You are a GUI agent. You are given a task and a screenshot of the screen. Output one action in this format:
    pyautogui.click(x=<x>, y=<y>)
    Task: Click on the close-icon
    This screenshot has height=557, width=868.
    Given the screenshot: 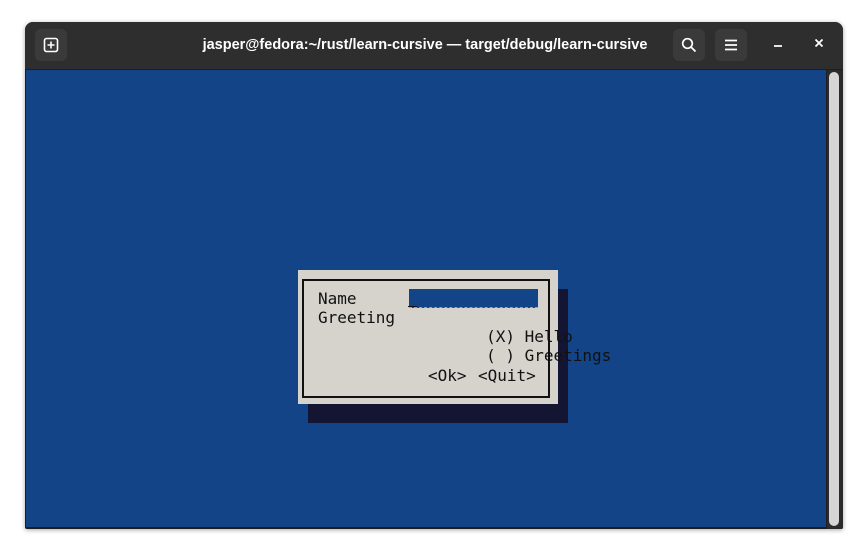 What is the action you would take?
    pyautogui.click(x=819, y=45)
    